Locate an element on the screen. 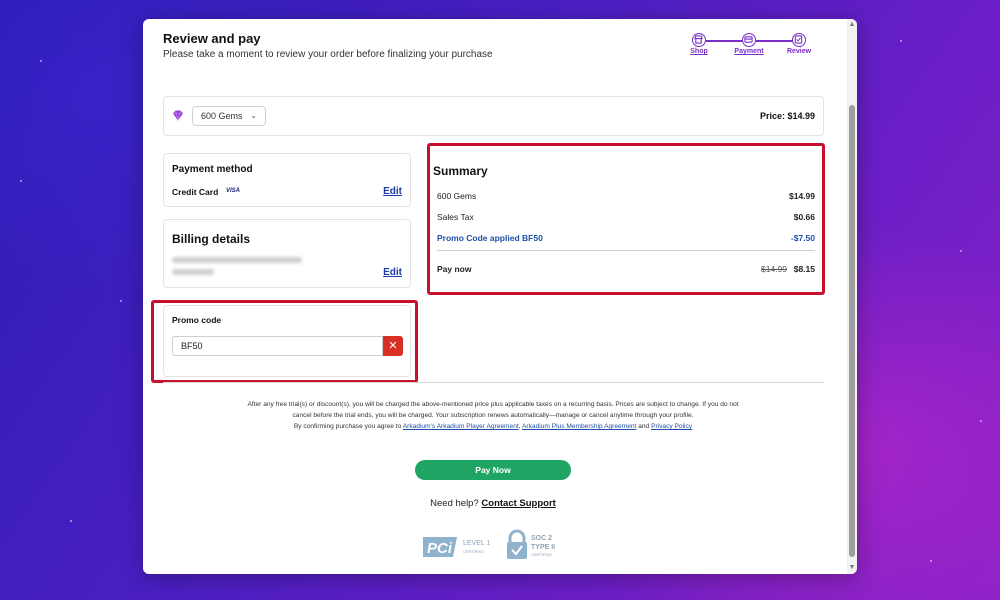 Image resolution: width=1000 pixels, height=600 pixels. payment-method-card: Payment method Credit Card VISA Edit is located at coordinates (287, 180).